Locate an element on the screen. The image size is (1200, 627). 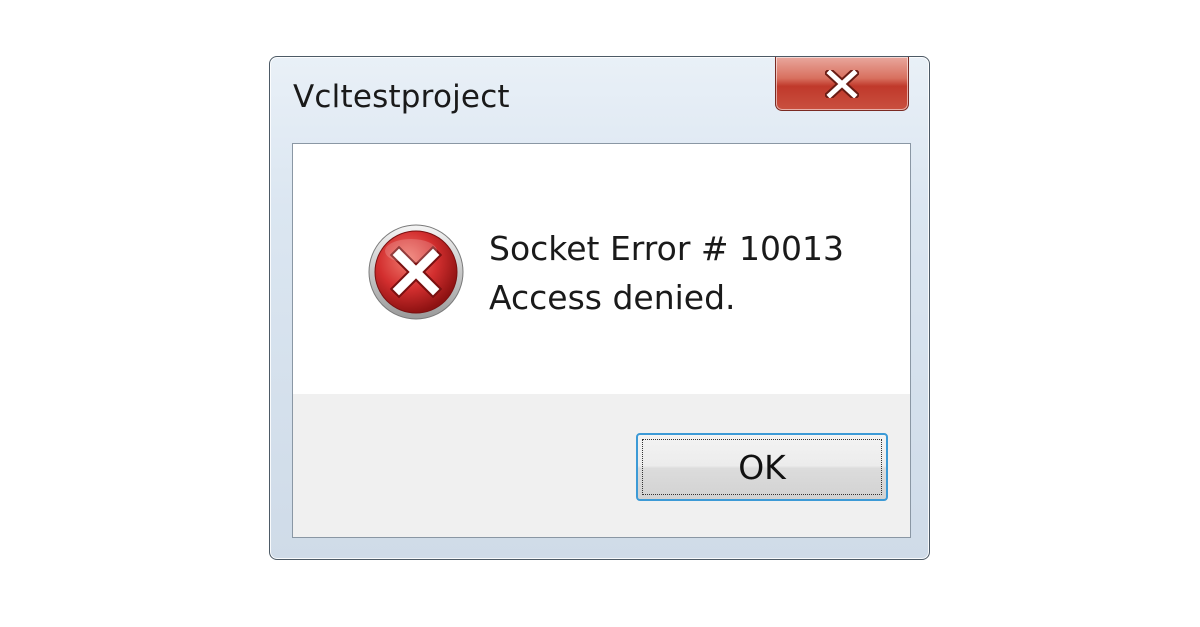
title-bar: Vcltestproject is located at coordinates (599, 100).